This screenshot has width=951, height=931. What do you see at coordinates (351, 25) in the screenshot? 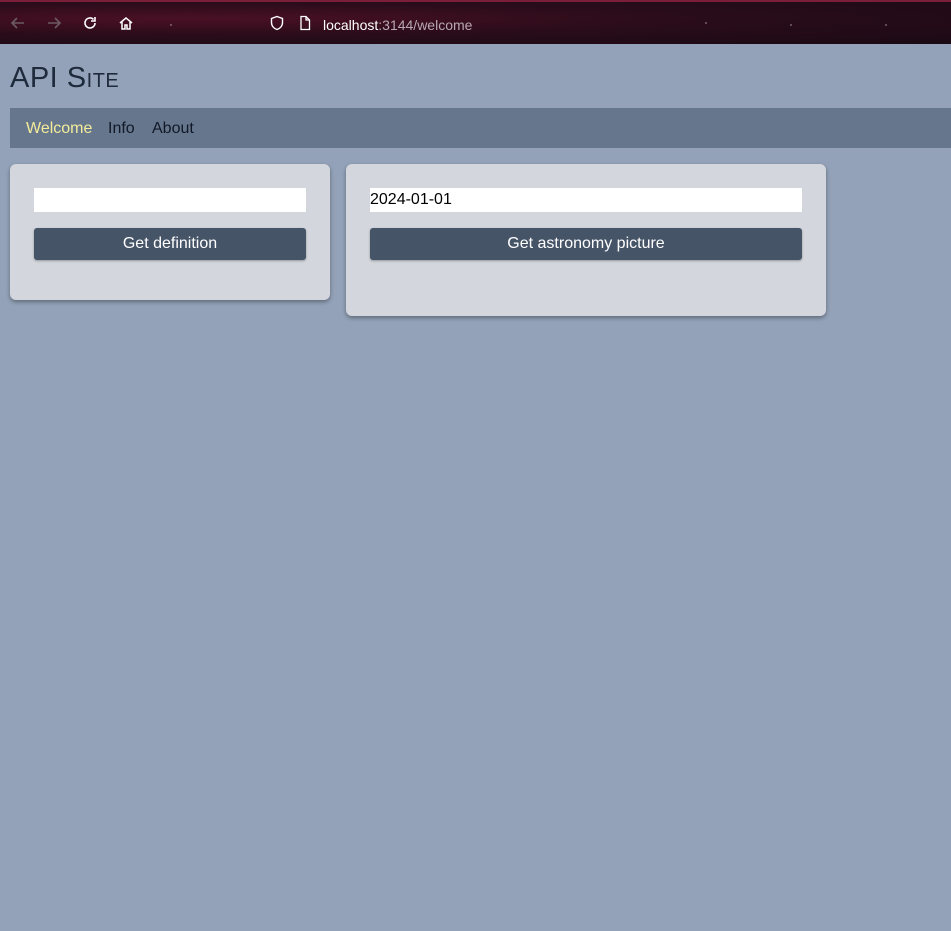
I see `url-host: localhost` at bounding box center [351, 25].